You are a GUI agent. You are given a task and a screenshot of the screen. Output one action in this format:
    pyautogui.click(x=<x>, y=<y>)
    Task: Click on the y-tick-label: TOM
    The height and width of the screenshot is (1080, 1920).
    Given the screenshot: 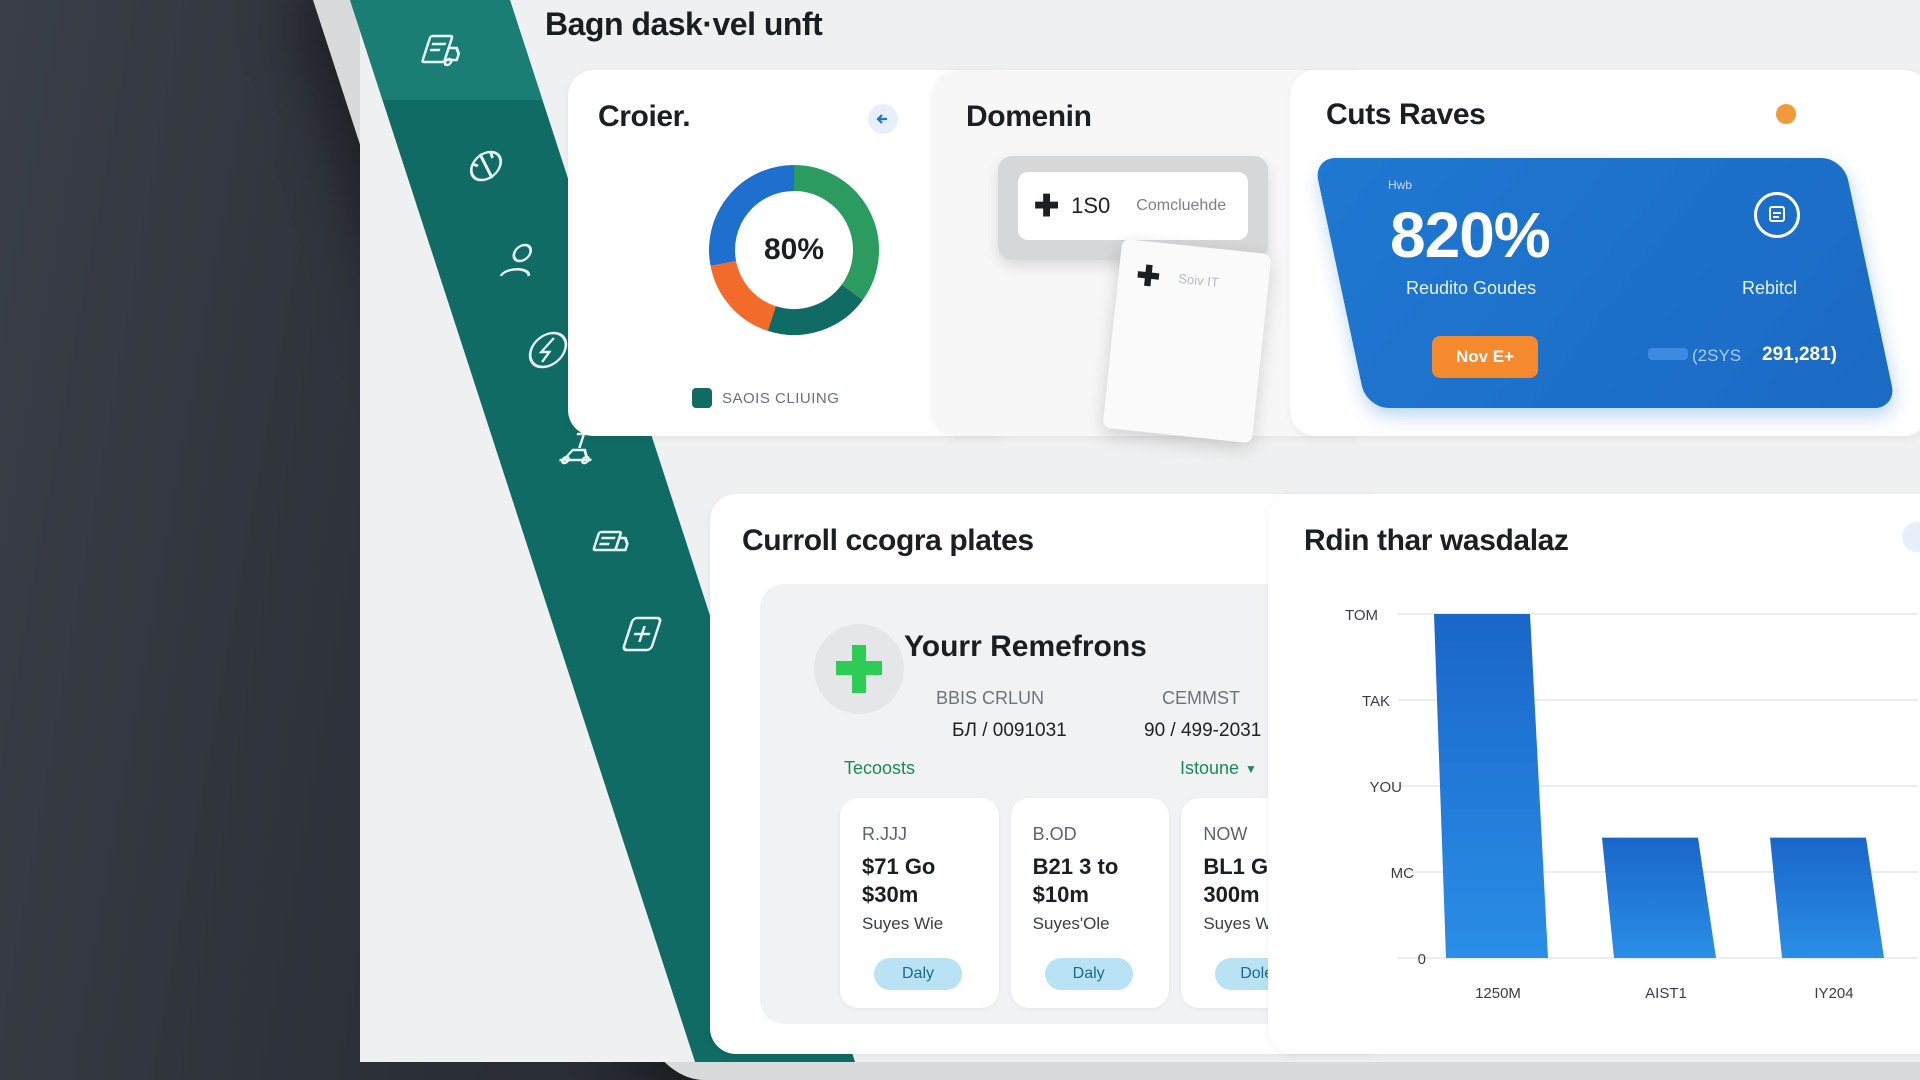 What is the action you would take?
    pyautogui.click(x=1361, y=615)
    